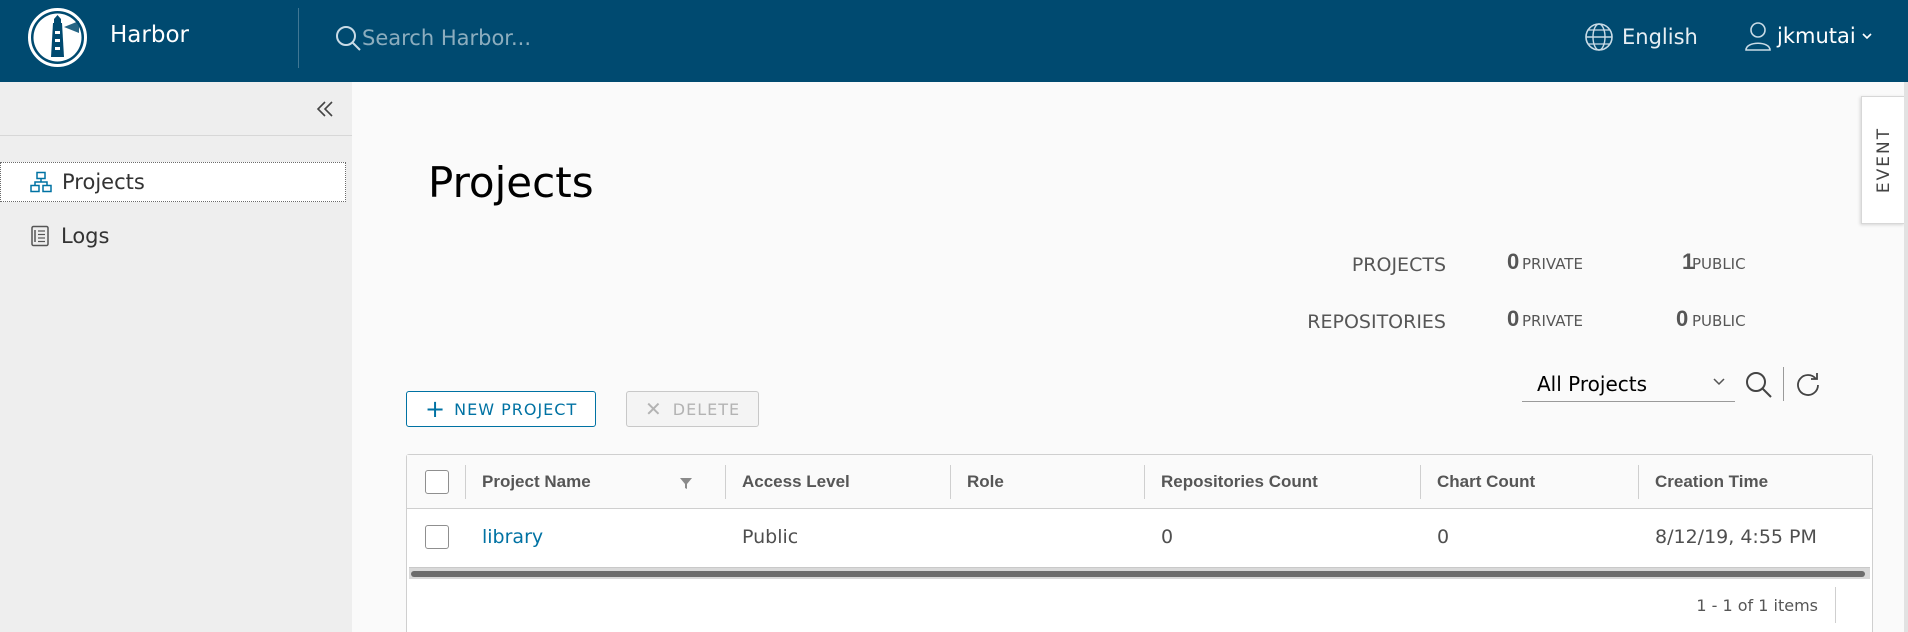 Image resolution: width=1908 pixels, height=632 pixels. Describe the element at coordinates (706, 409) in the screenshot. I see `delete-label: DELETE` at that location.